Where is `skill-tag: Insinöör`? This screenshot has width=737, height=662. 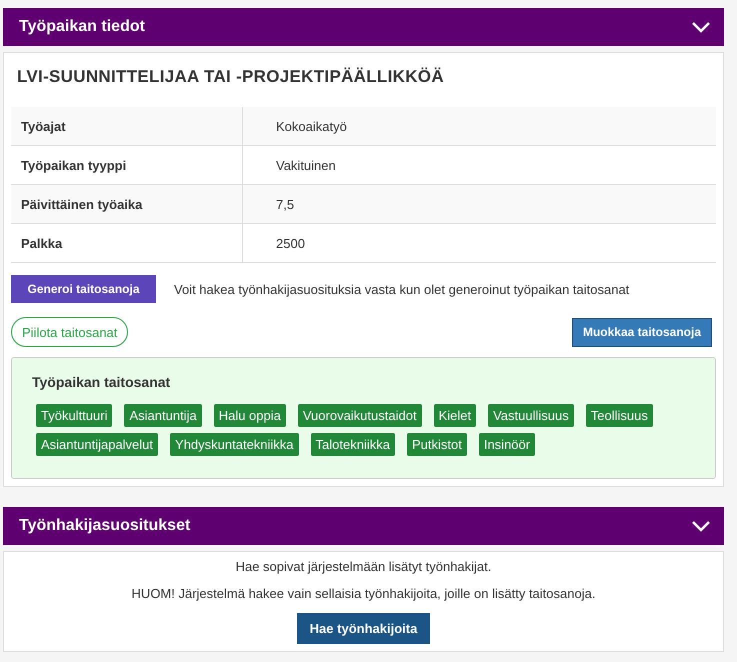 skill-tag: Insinöör is located at coordinates (507, 444).